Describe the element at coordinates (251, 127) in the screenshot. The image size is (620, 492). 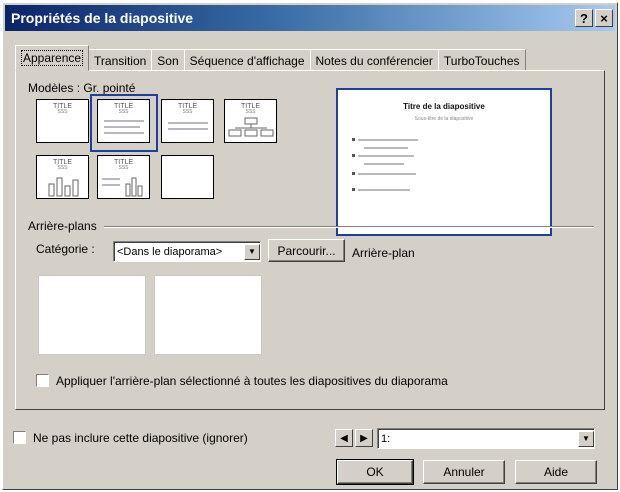
I see `org-chart-icon` at that location.